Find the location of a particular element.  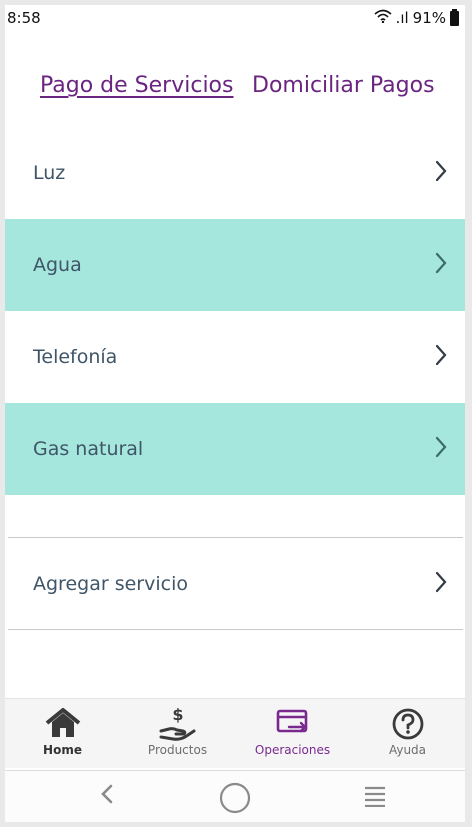

status-time: 8:58 is located at coordinates (24, 18).